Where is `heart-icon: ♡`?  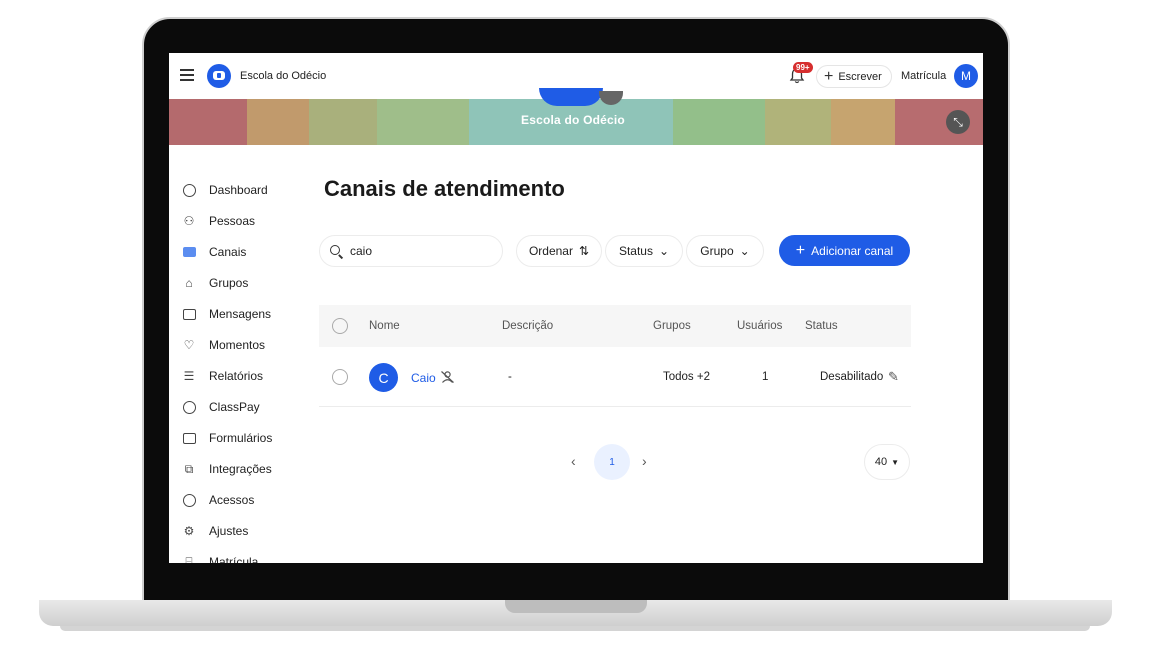
heart-icon: ♡ is located at coordinates (189, 345).